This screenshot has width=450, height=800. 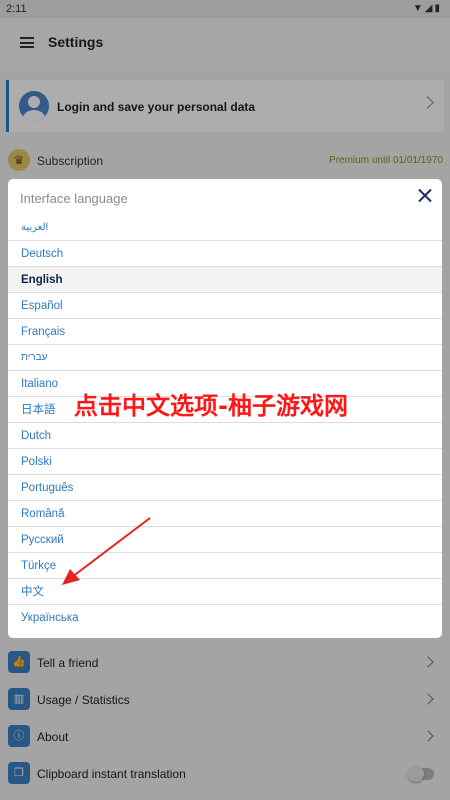 What do you see at coordinates (106, 551) in the screenshot?
I see `pointer-arrow-icon` at bounding box center [106, 551].